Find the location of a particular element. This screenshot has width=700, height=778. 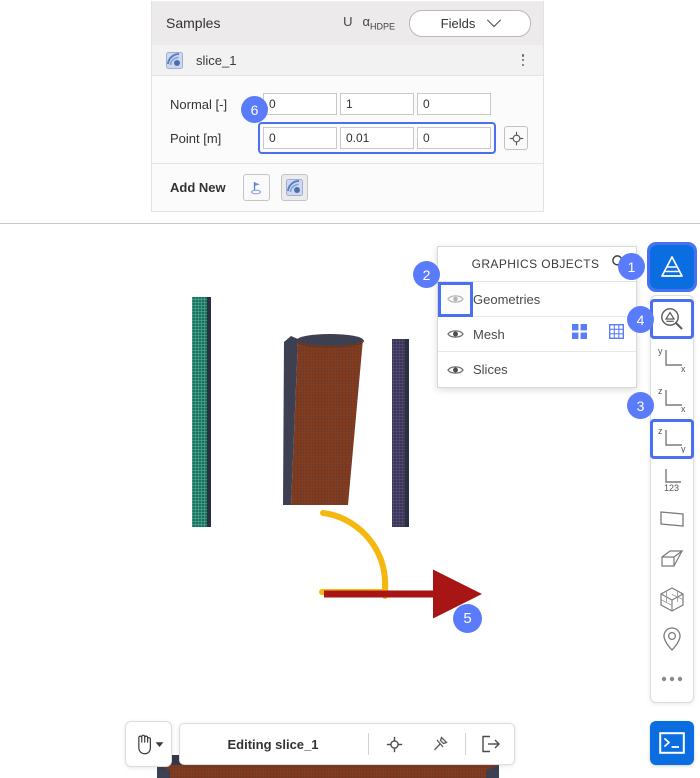

mesh-cube-icon is located at coordinates (672, 599).